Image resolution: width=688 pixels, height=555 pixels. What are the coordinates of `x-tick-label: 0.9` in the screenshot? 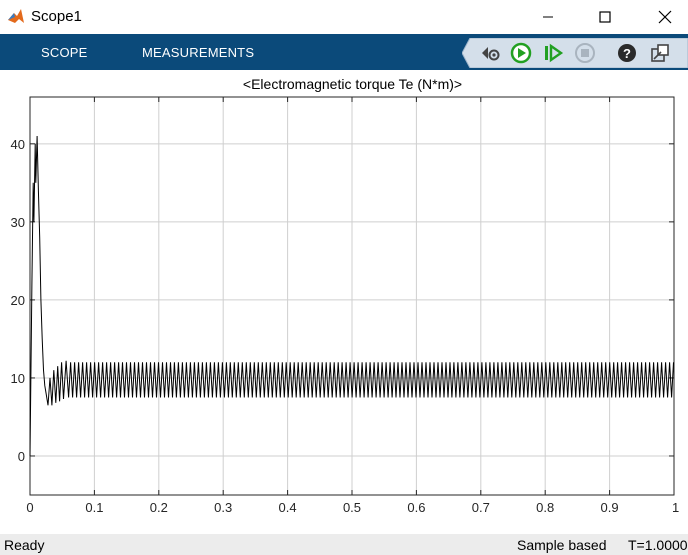 It's located at (610, 507).